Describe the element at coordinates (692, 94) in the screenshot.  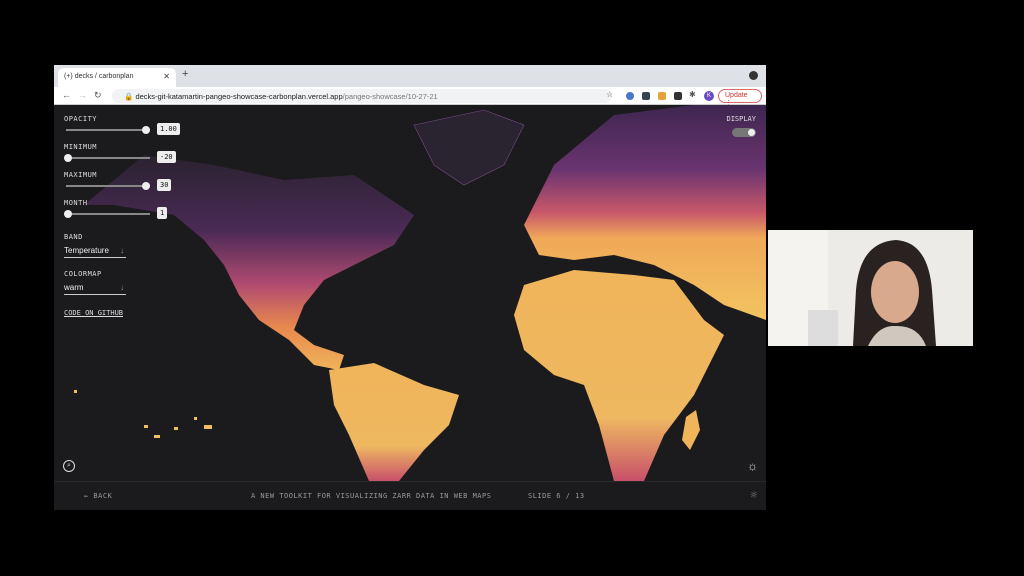
I see `puzzle-icon: ✱` at that location.